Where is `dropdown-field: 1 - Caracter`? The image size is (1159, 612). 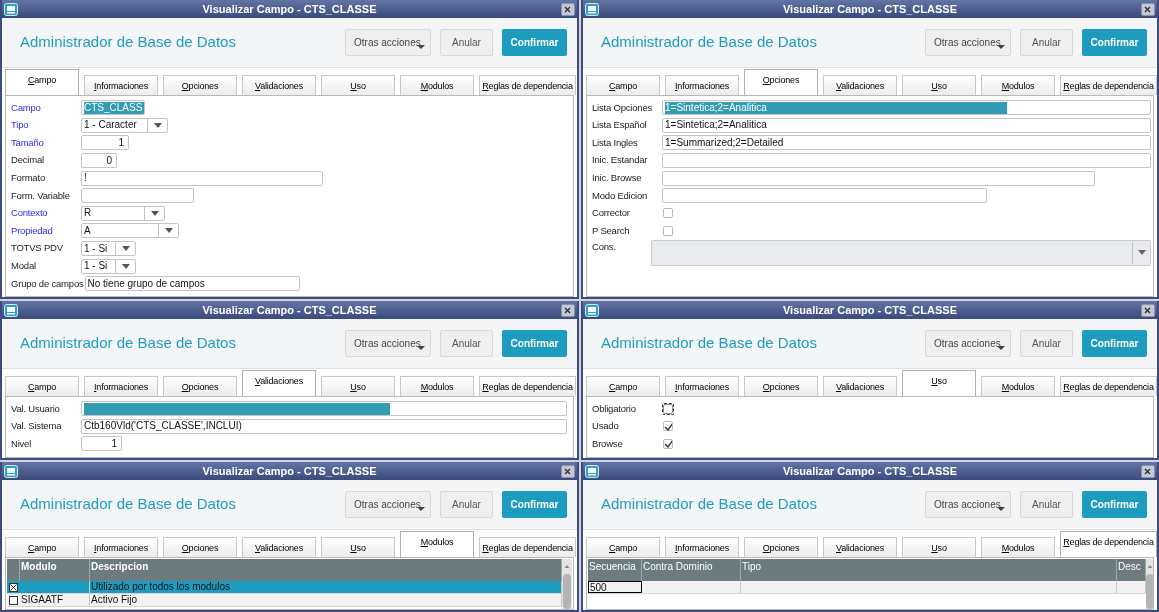 dropdown-field: 1 - Caracter is located at coordinates (124, 125).